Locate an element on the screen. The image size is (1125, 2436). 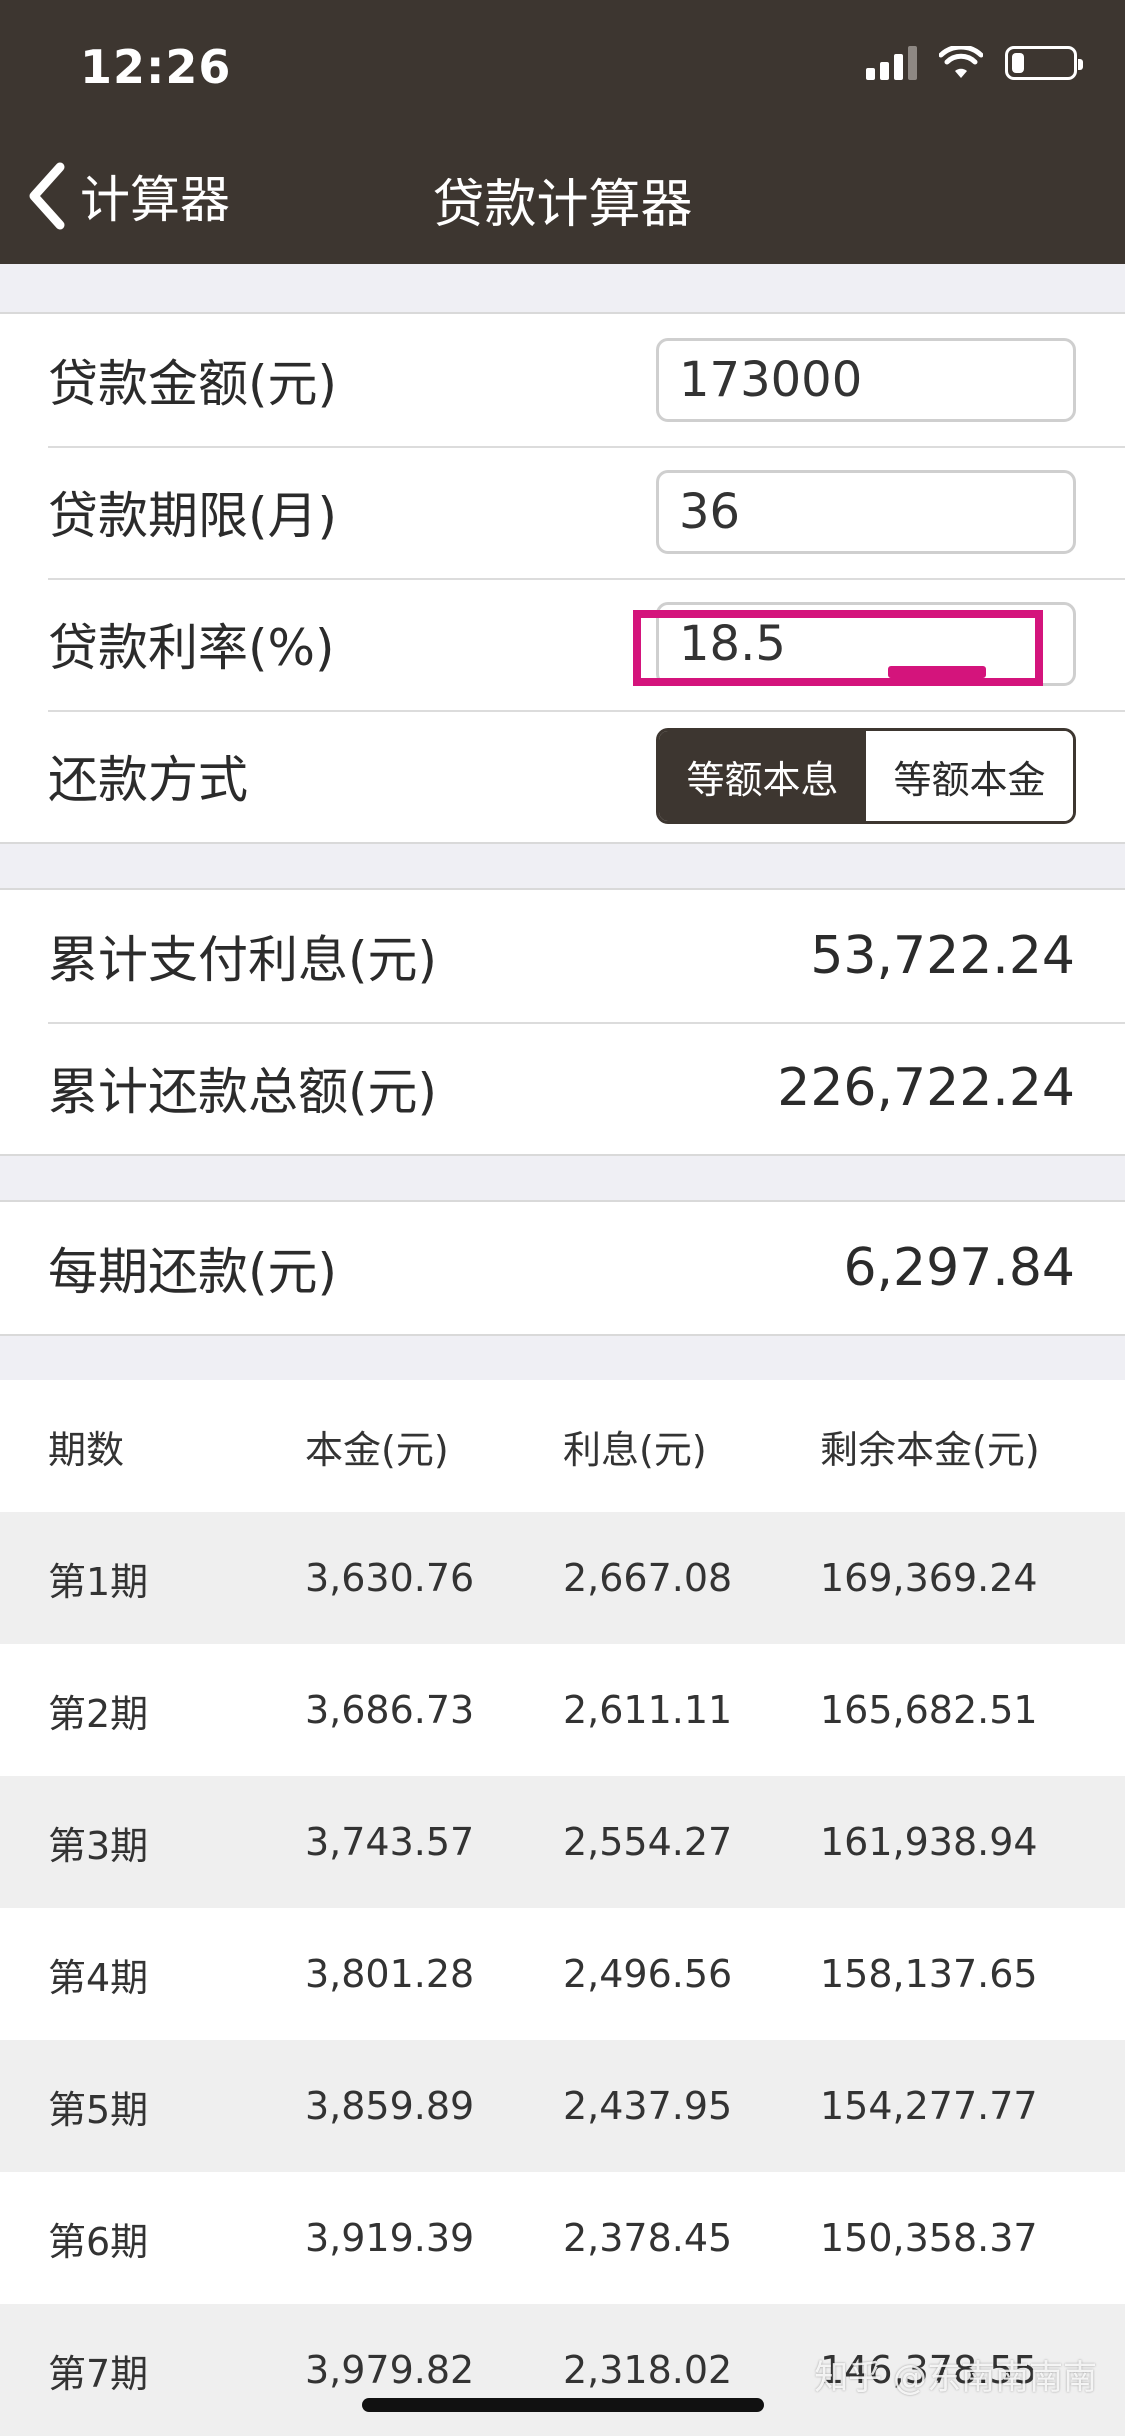
repayment-row: 还款方式 等额本息 等额本金 is located at coordinates (562, 776).